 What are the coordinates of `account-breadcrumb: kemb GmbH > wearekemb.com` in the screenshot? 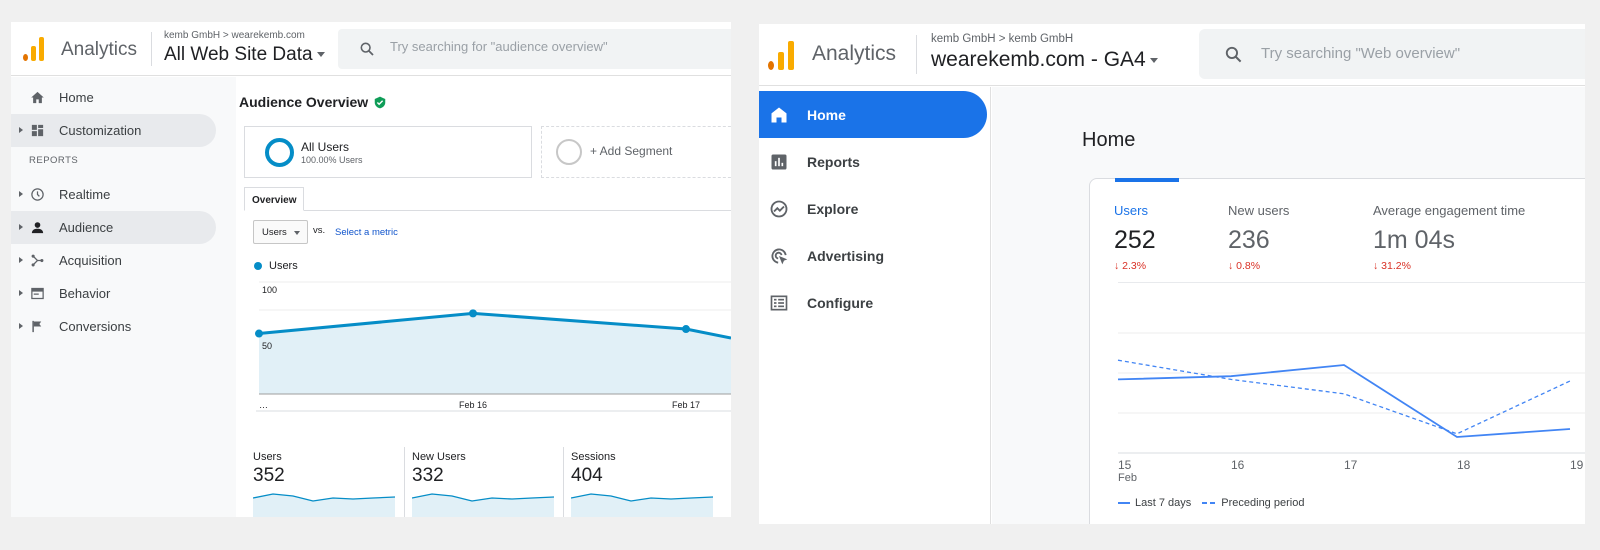 It's located at (234, 35).